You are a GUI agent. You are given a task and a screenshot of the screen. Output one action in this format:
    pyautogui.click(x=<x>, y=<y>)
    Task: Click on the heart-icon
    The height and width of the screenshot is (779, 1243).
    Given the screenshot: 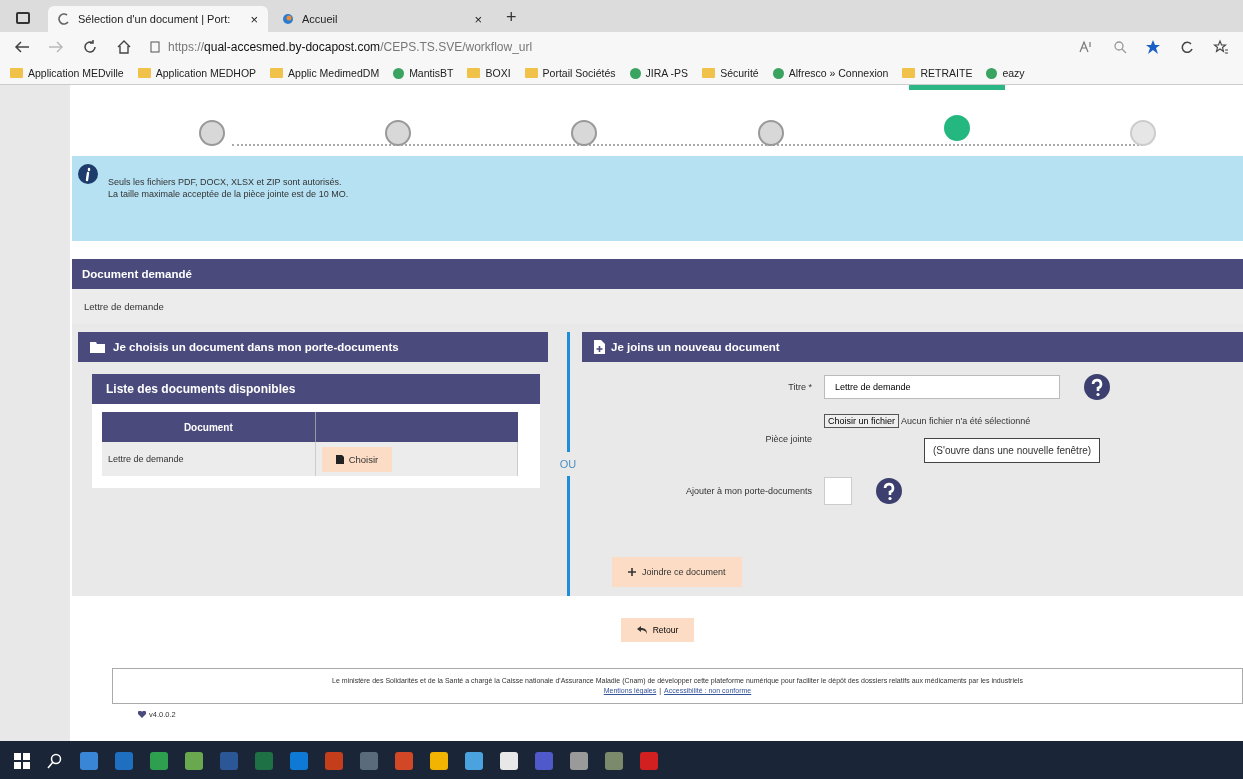 What is the action you would take?
    pyautogui.click(x=142, y=714)
    